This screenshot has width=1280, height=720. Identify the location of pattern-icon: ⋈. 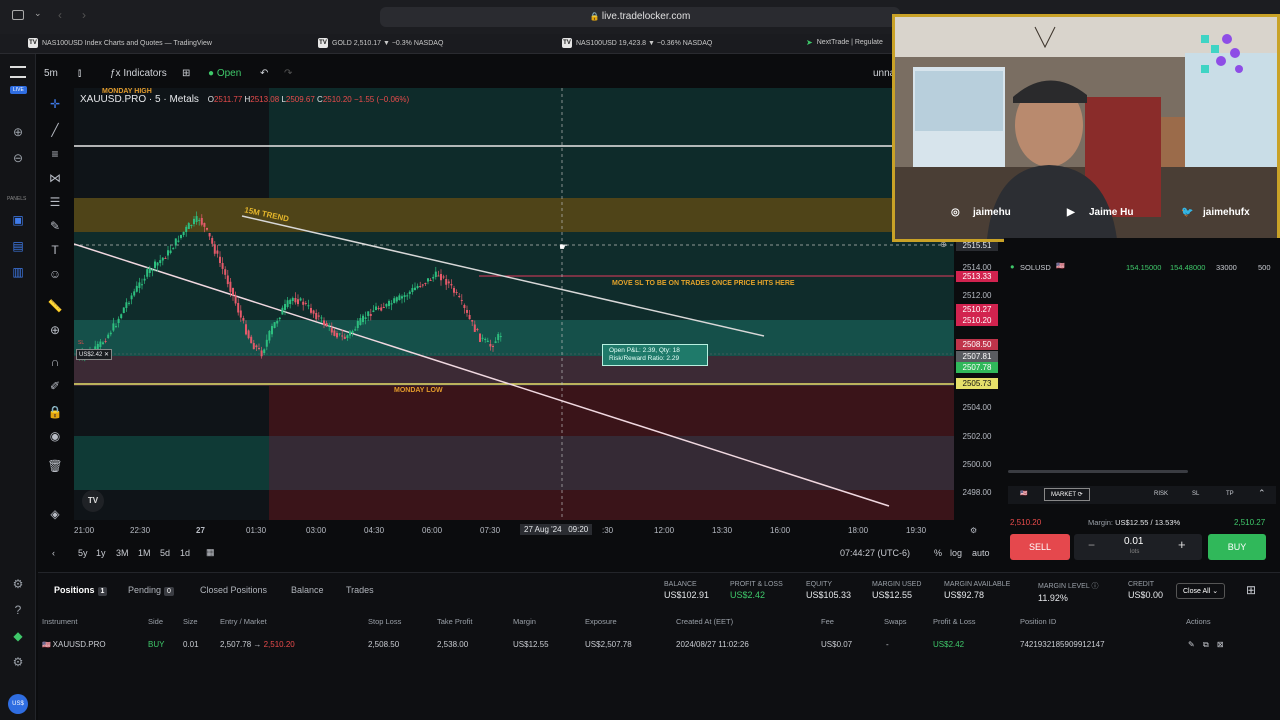
(55, 178).